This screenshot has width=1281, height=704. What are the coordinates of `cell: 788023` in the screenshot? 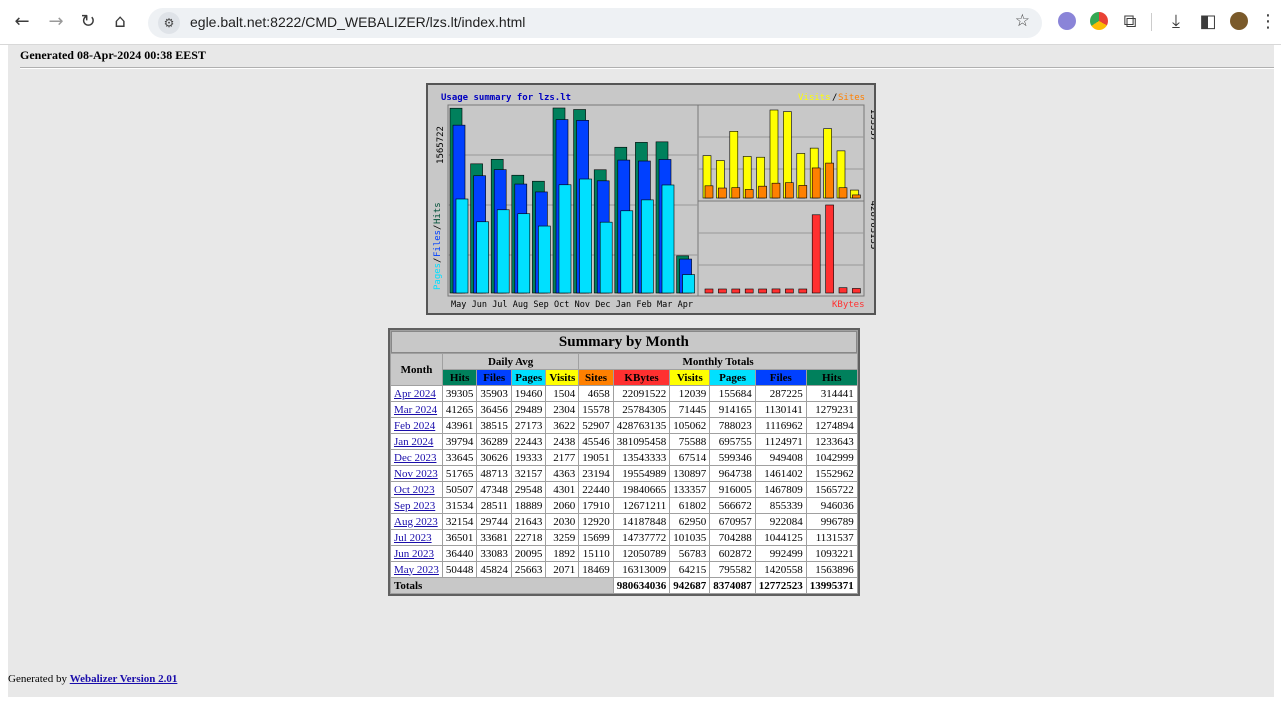 It's located at (732, 425).